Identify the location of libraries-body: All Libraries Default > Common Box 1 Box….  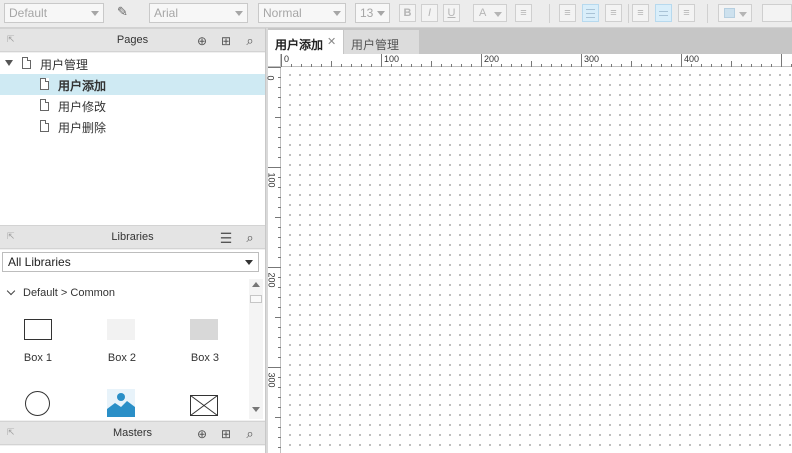
(132, 335).